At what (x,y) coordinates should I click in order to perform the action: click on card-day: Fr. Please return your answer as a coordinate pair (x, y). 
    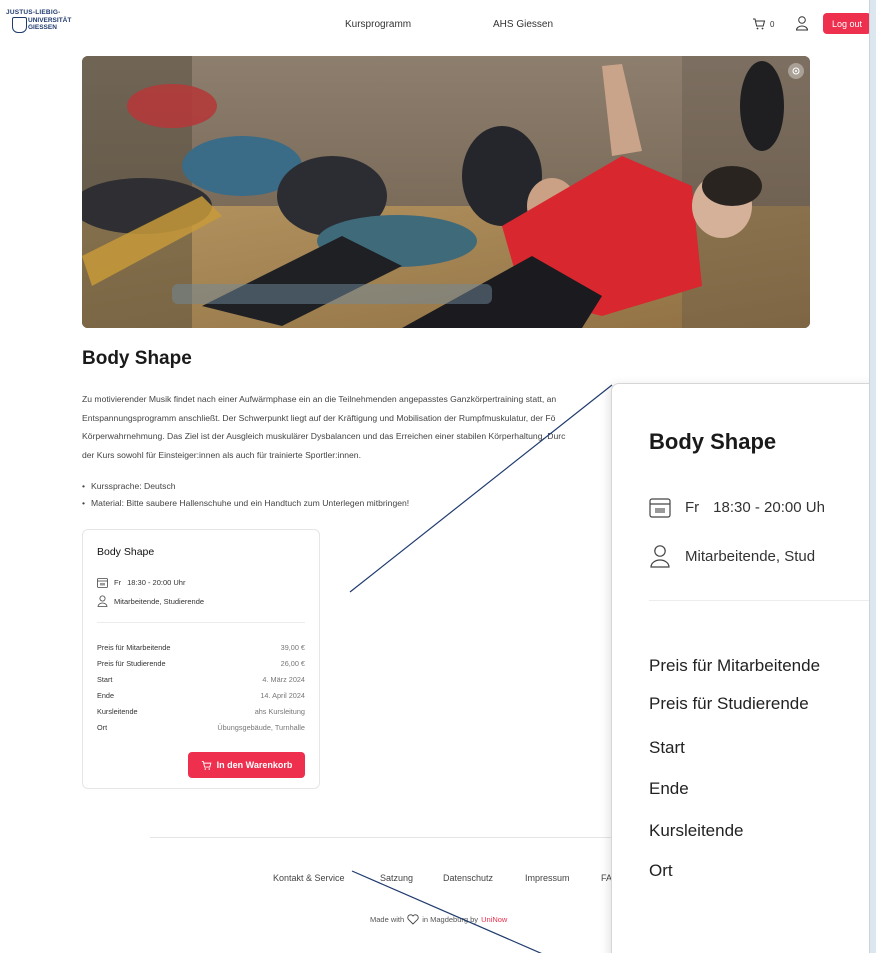
    Looking at the image, I should click on (118, 582).